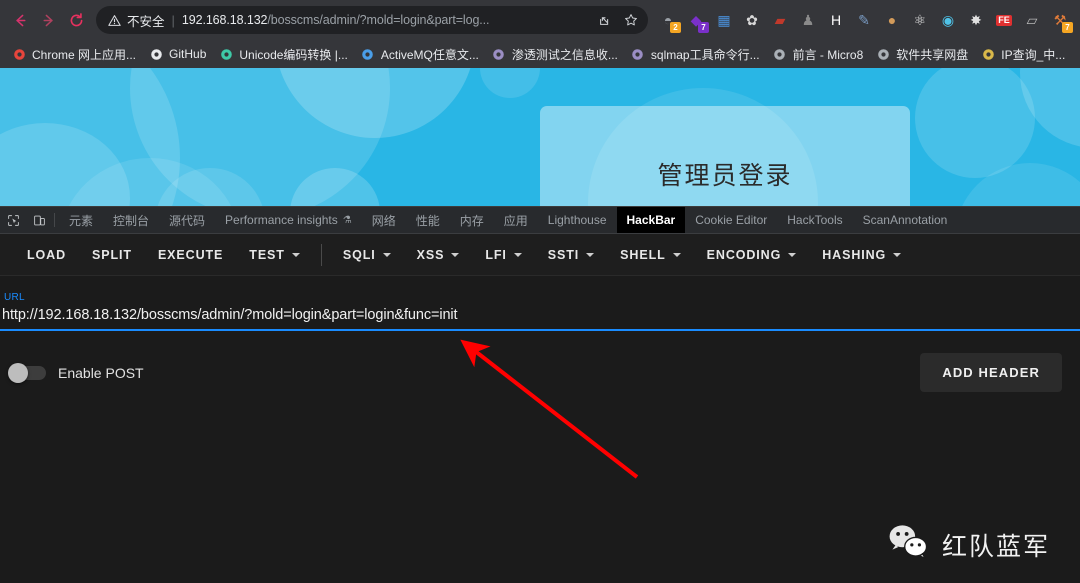  I want to click on inspector-extension: ✎, so click(864, 20).